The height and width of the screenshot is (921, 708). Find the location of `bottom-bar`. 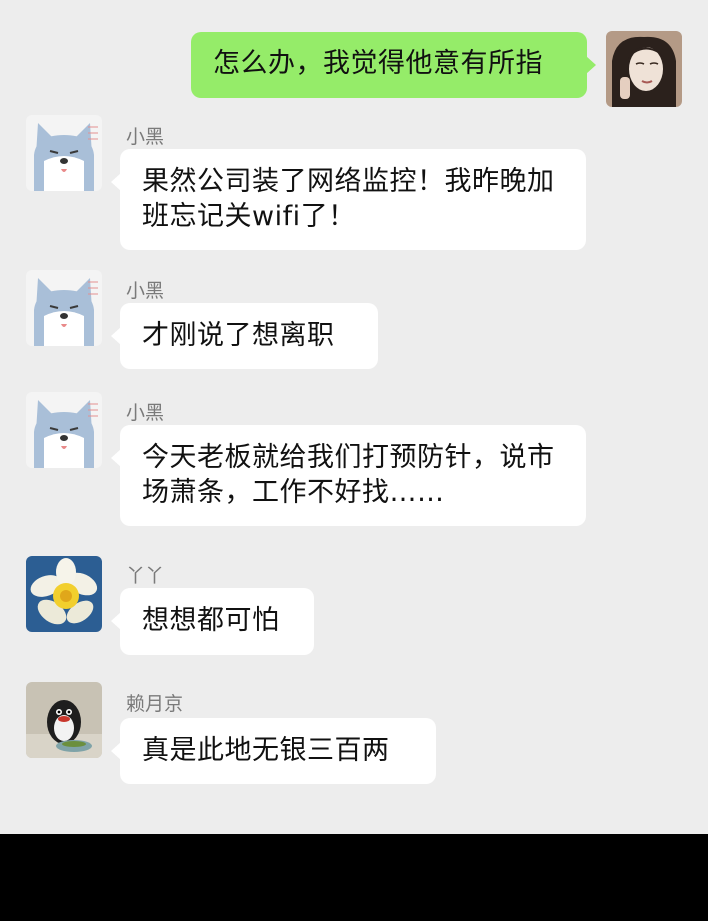

bottom-bar is located at coordinates (354, 877).